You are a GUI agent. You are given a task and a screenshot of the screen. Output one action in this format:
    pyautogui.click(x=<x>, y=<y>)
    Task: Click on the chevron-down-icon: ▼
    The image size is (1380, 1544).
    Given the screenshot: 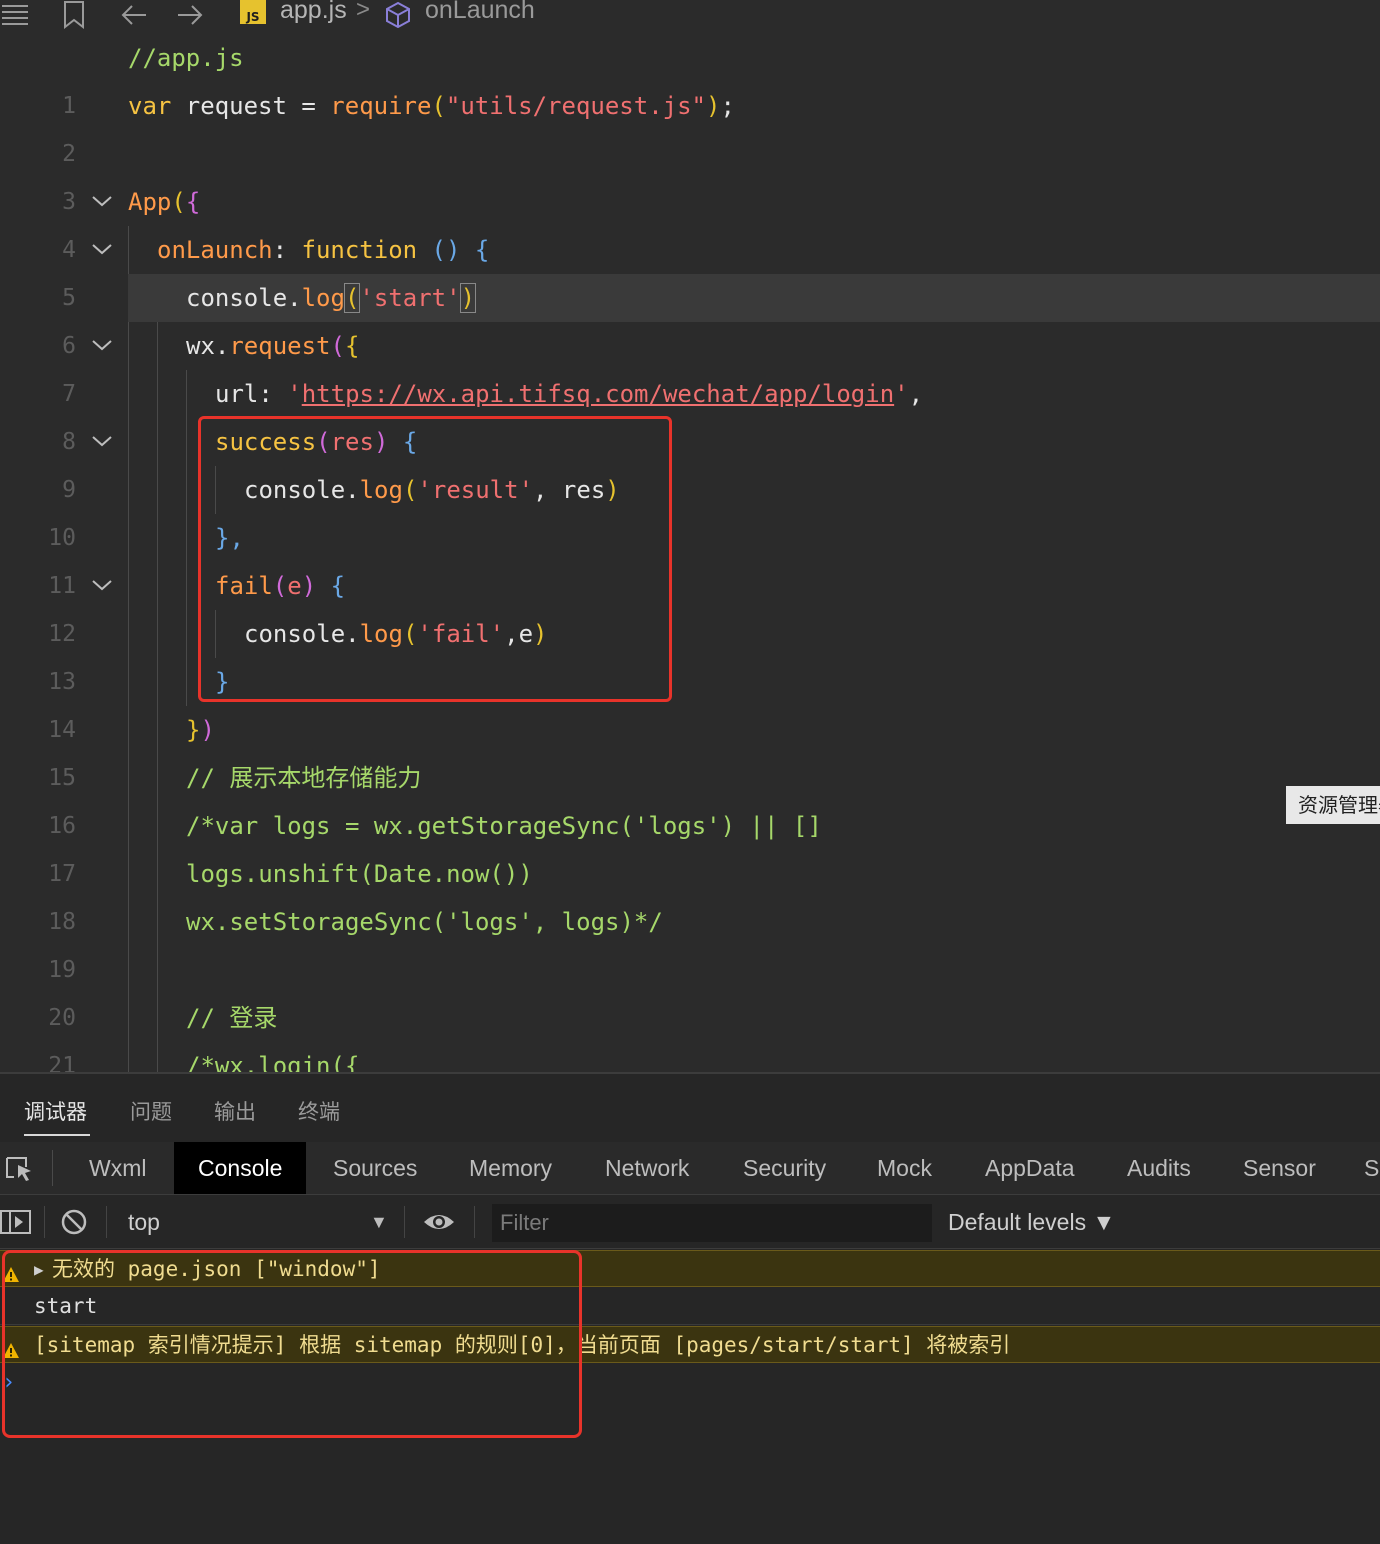 What is the action you would take?
    pyautogui.click(x=379, y=1222)
    